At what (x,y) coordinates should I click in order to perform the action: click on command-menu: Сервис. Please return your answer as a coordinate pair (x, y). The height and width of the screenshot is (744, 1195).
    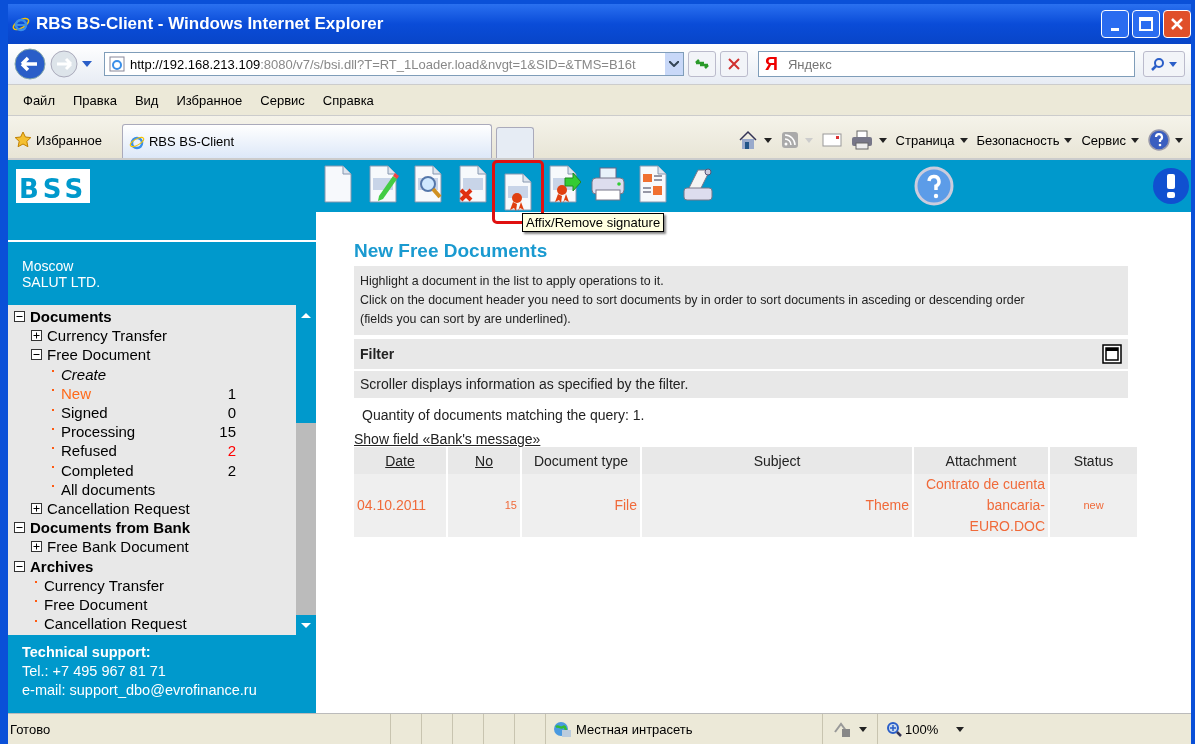
    Looking at the image, I should click on (1110, 140).